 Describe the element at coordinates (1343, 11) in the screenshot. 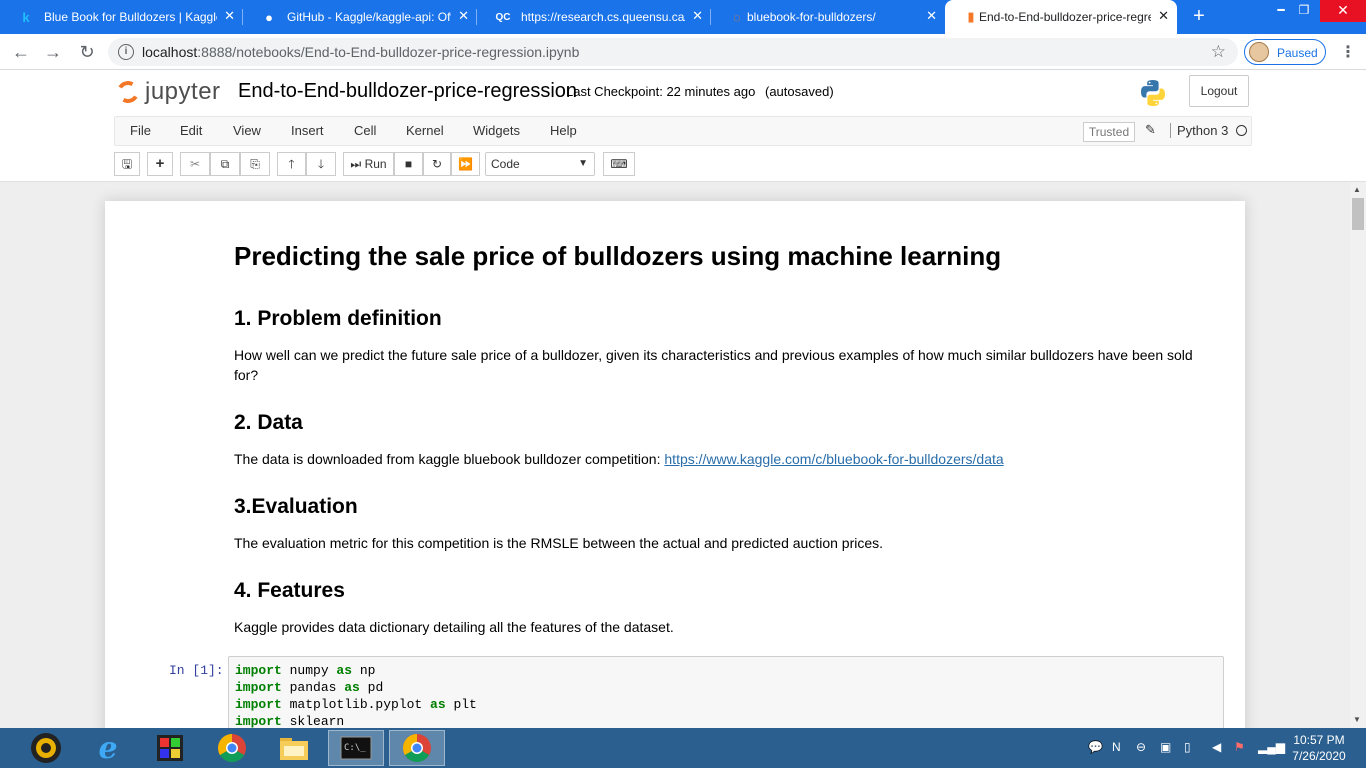

I see `close-window-icon: ✕` at that location.